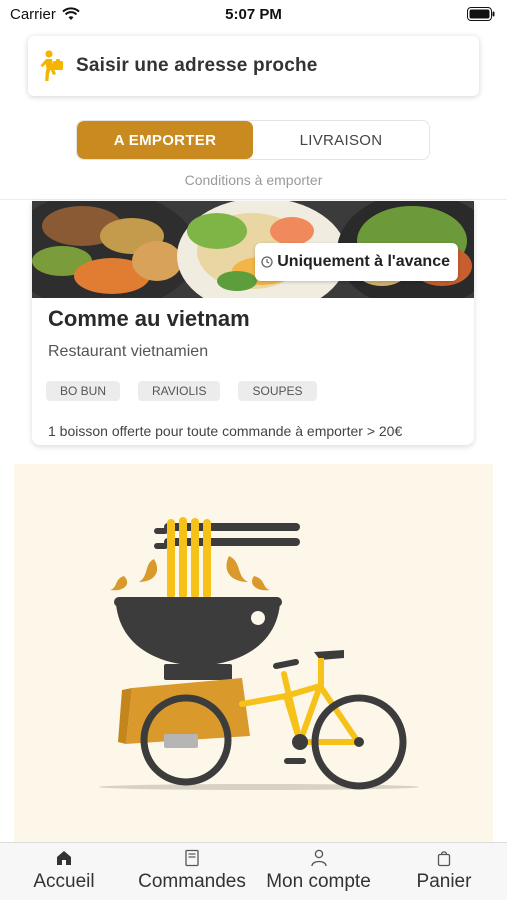 This screenshot has height=900, width=507. What do you see at coordinates (64, 881) in the screenshot?
I see `tab-label-accueil: Accueil` at bounding box center [64, 881].